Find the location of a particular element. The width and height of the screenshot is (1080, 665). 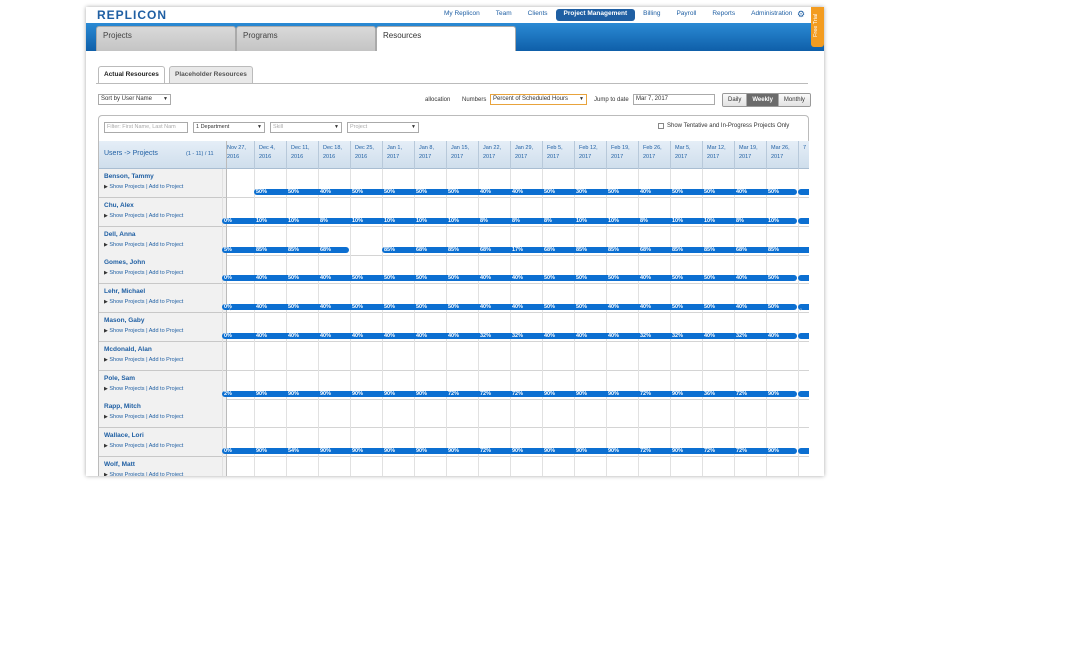

nav-billing: Billing is located at coordinates (651, 15).